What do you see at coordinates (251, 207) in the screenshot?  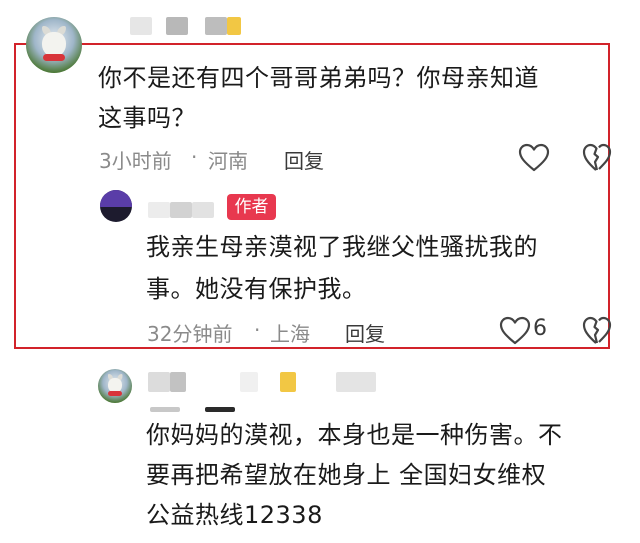 I see `author-badge: 作者` at bounding box center [251, 207].